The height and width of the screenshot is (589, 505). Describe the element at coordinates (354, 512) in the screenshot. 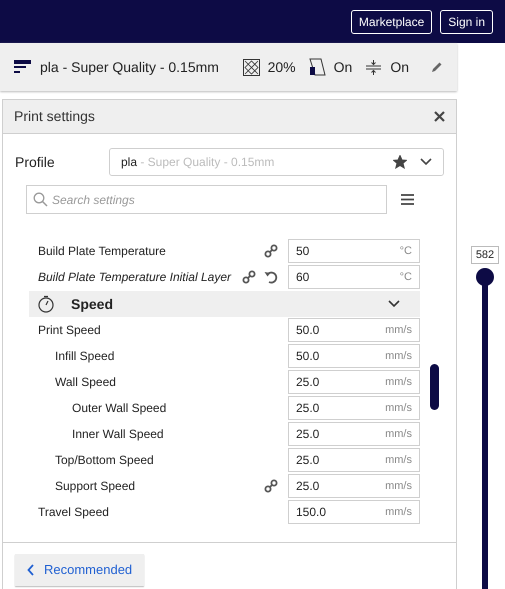

I see `setting-field: 150.0 mm/s` at that location.